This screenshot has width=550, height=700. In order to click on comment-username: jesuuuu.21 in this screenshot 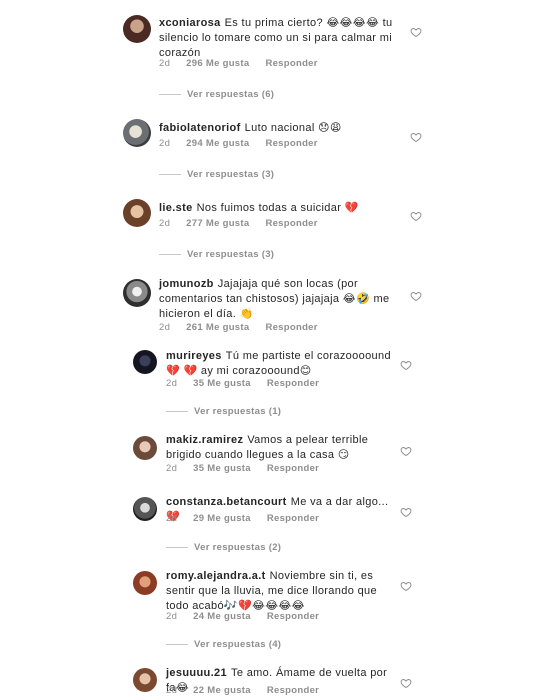, I will do `click(196, 673)`.